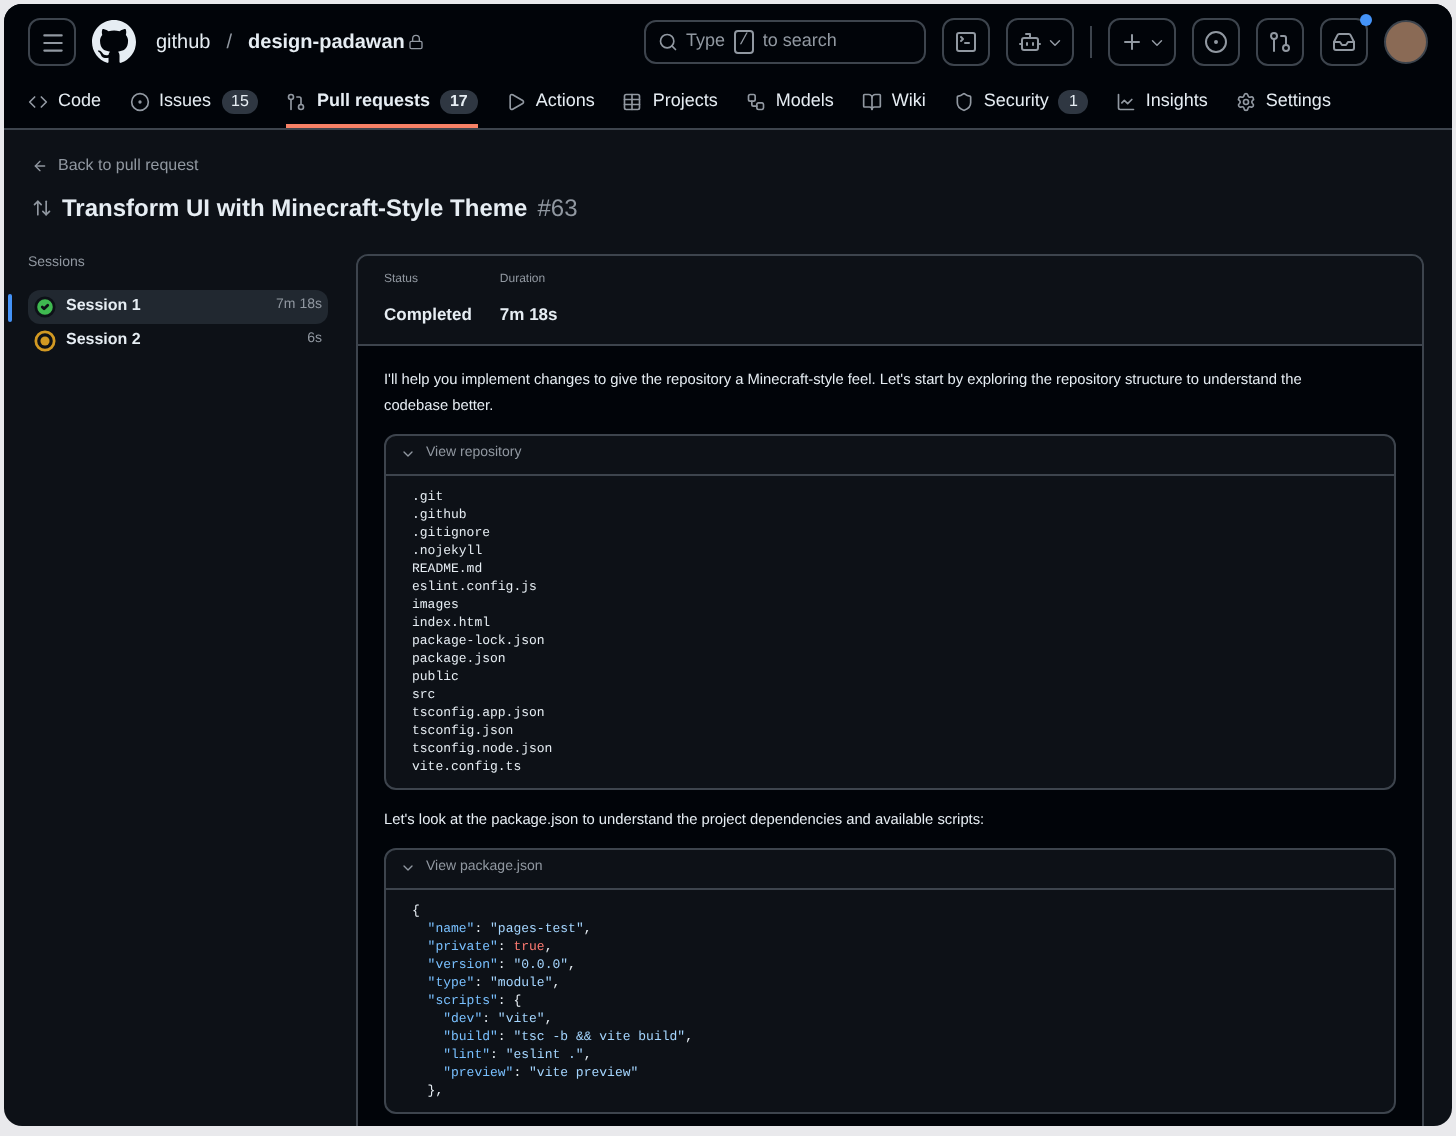 The width and height of the screenshot is (1456, 1136). I want to click on nav-tab: Code, so click(65, 104).